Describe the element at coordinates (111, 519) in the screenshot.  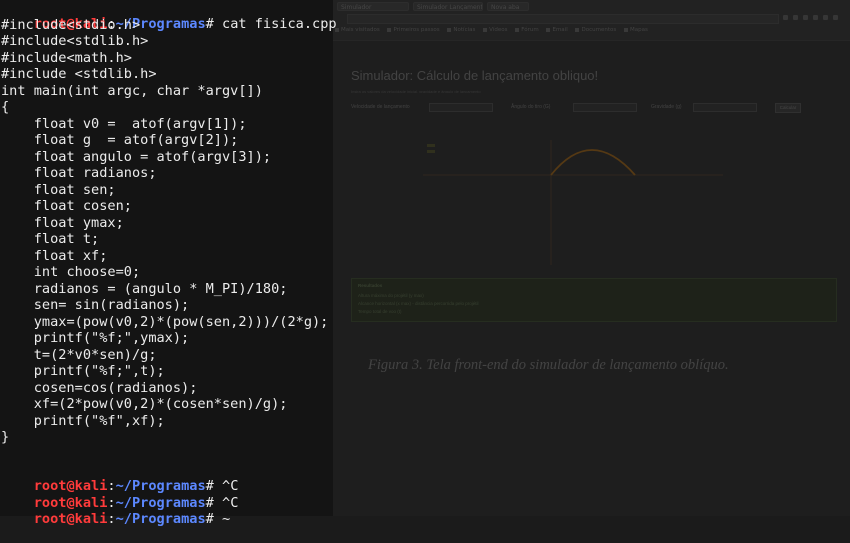
I see `prompt-colon: :` at that location.